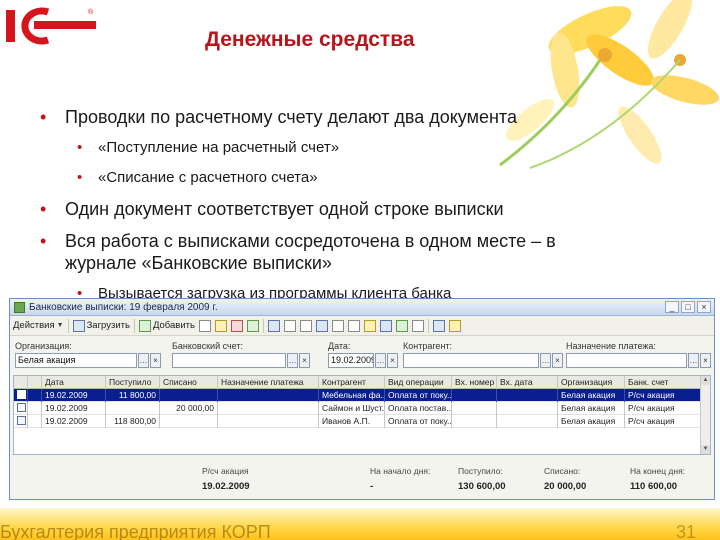  What do you see at coordinates (454, 325) in the screenshot?
I see `help-icon` at bounding box center [454, 325].